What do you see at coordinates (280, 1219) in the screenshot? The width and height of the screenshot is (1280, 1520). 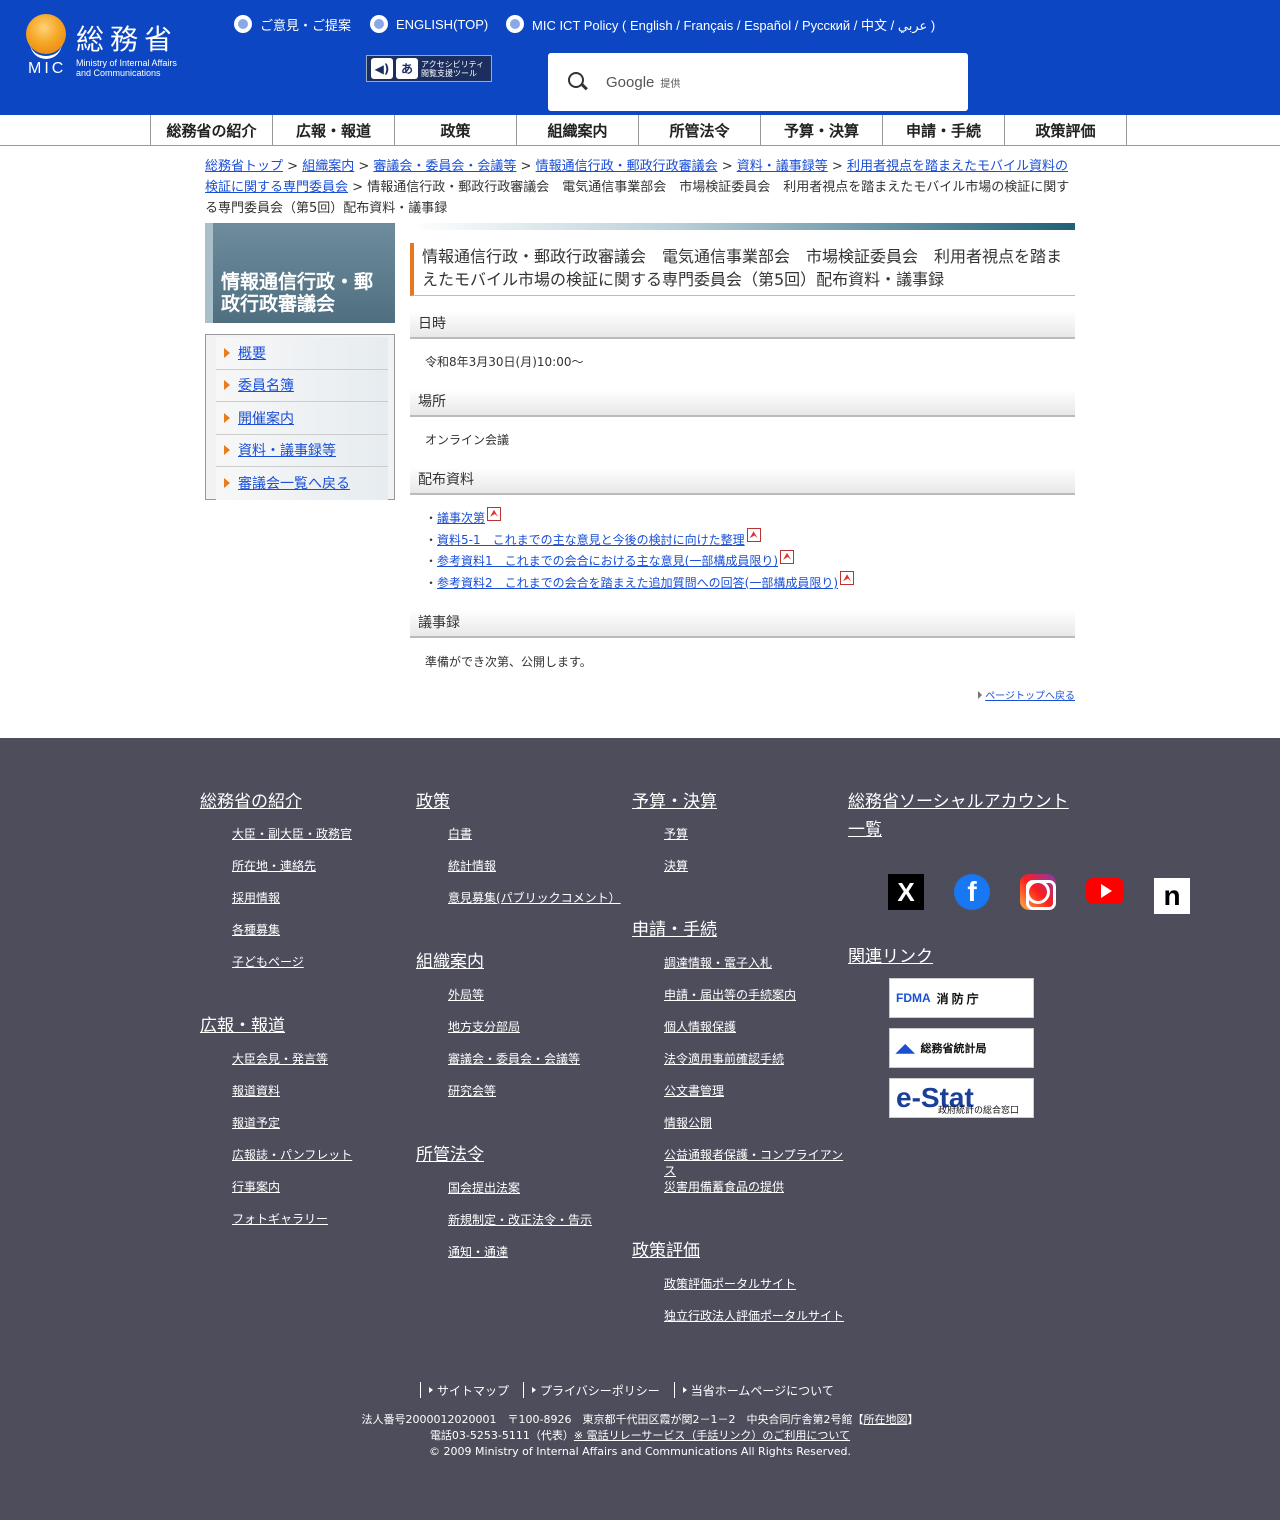 I see `footer-link: フォトギャラリー` at bounding box center [280, 1219].